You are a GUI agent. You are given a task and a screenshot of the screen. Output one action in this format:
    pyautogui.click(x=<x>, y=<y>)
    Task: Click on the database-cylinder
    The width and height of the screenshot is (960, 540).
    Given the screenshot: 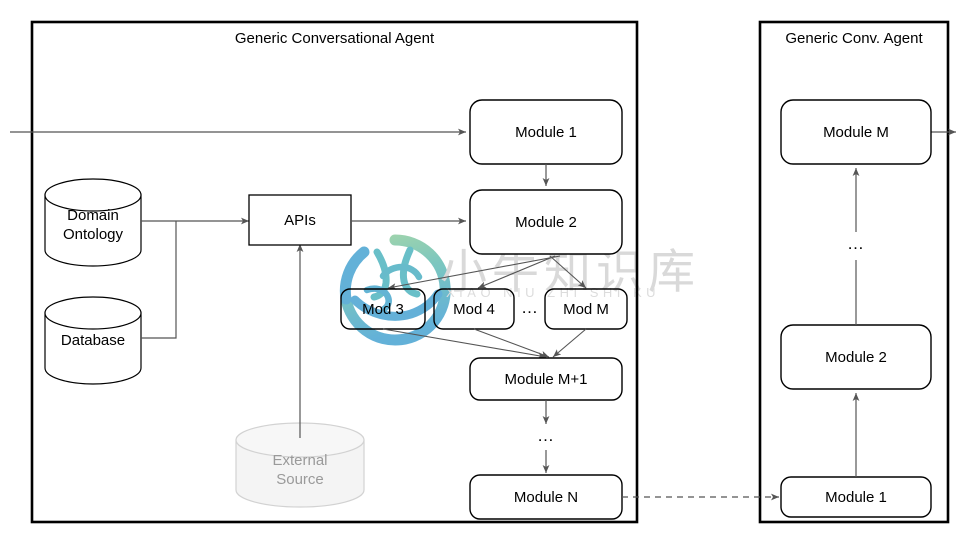 What is the action you would take?
    pyautogui.click(x=93, y=340)
    